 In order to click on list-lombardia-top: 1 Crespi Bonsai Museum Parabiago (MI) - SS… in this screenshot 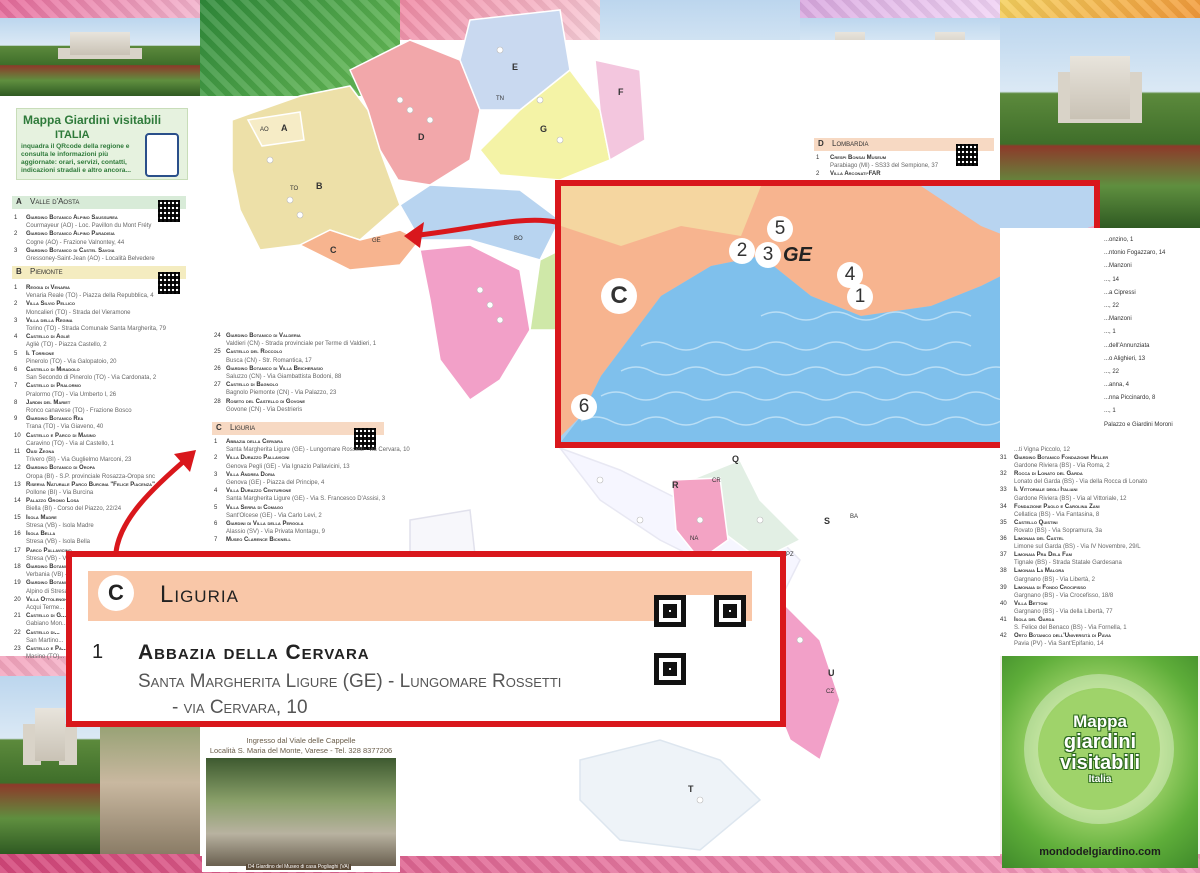, I will do `click(886, 166)`.